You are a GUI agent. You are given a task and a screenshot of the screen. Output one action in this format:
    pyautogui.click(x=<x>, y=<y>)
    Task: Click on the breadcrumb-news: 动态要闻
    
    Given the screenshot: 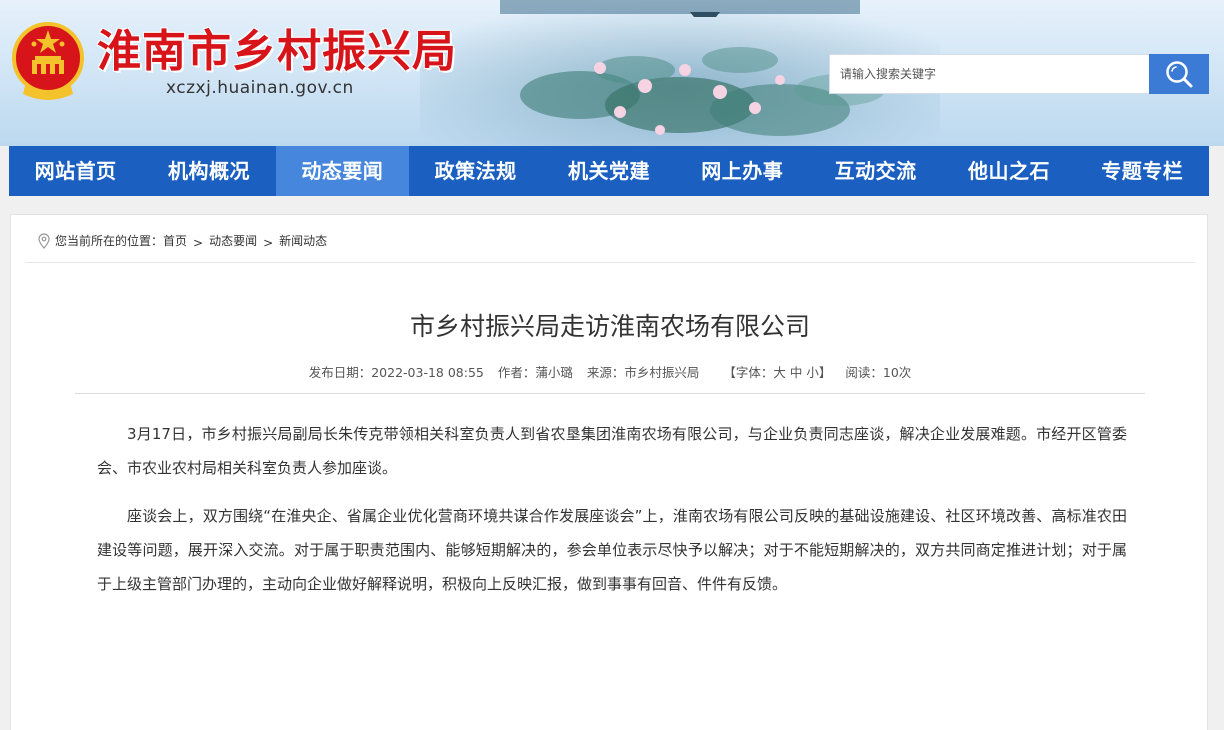 What is the action you would take?
    pyautogui.click(x=233, y=241)
    